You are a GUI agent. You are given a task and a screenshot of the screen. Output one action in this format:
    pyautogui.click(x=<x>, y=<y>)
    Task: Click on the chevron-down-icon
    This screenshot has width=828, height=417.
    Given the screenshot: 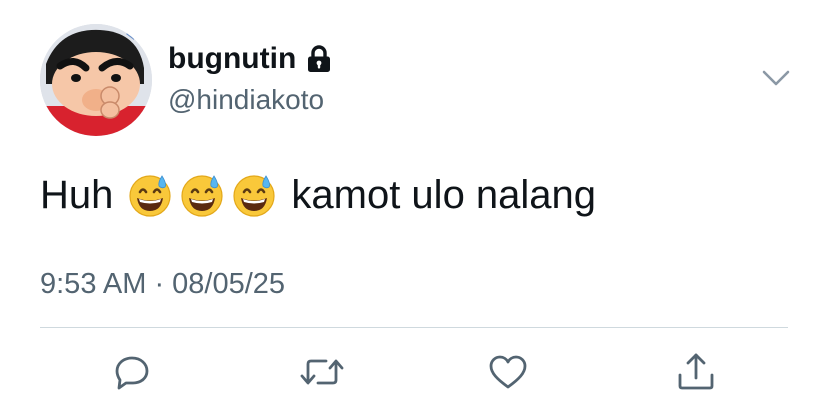 What is the action you would take?
    pyautogui.click(x=776, y=79)
    